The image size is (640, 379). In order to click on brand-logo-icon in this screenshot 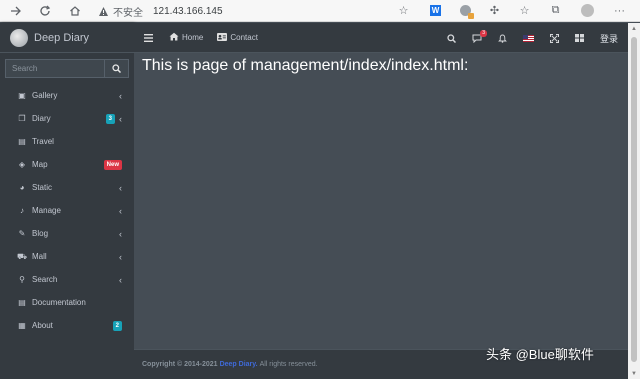, I will do `click(19, 37)`.